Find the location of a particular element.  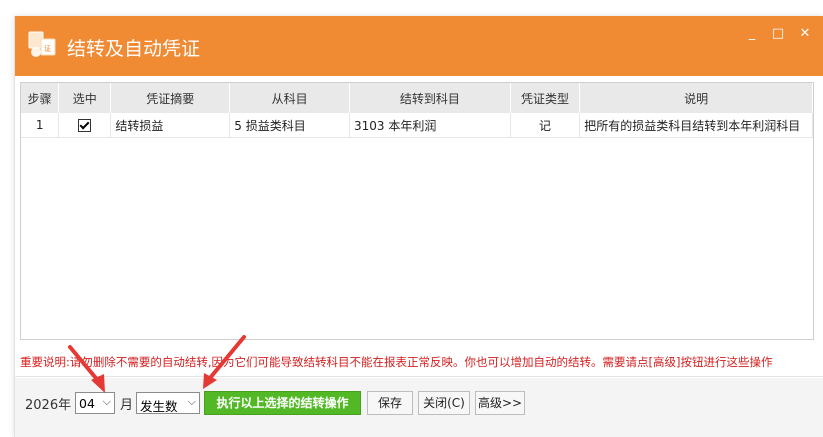

minimize-button: _ is located at coordinates (752, 34).